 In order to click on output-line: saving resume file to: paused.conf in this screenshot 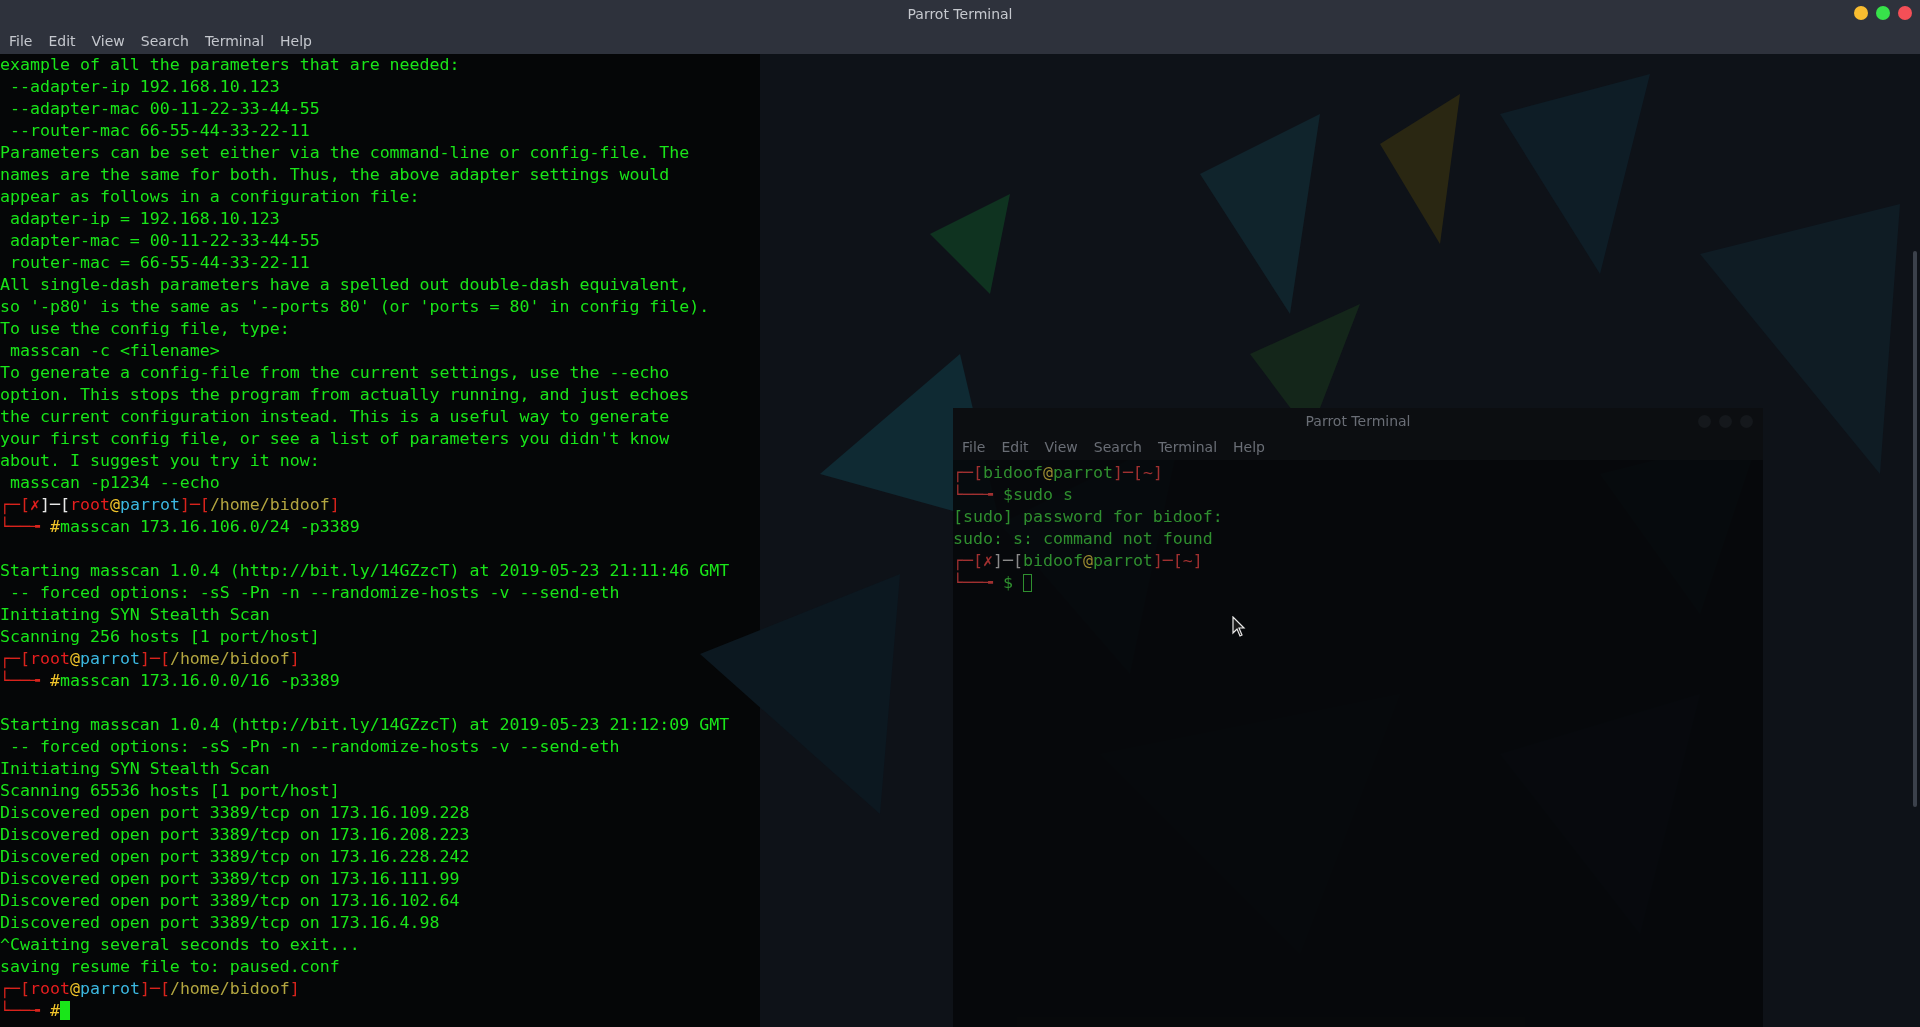, I will do `click(170, 967)`.